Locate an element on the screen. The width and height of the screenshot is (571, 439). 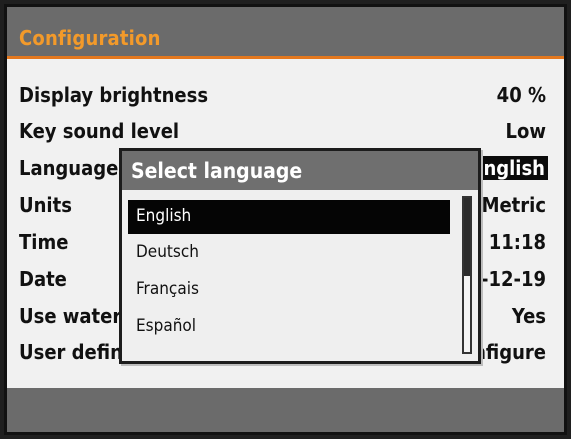
setting-label: Date is located at coordinates (43, 279).